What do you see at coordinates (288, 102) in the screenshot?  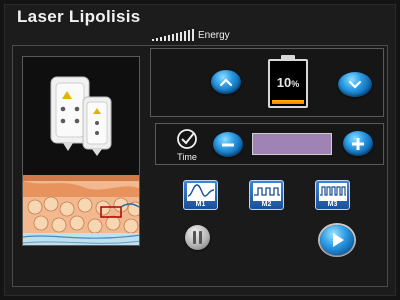 I see `energy-level-fill` at bounding box center [288, 102].